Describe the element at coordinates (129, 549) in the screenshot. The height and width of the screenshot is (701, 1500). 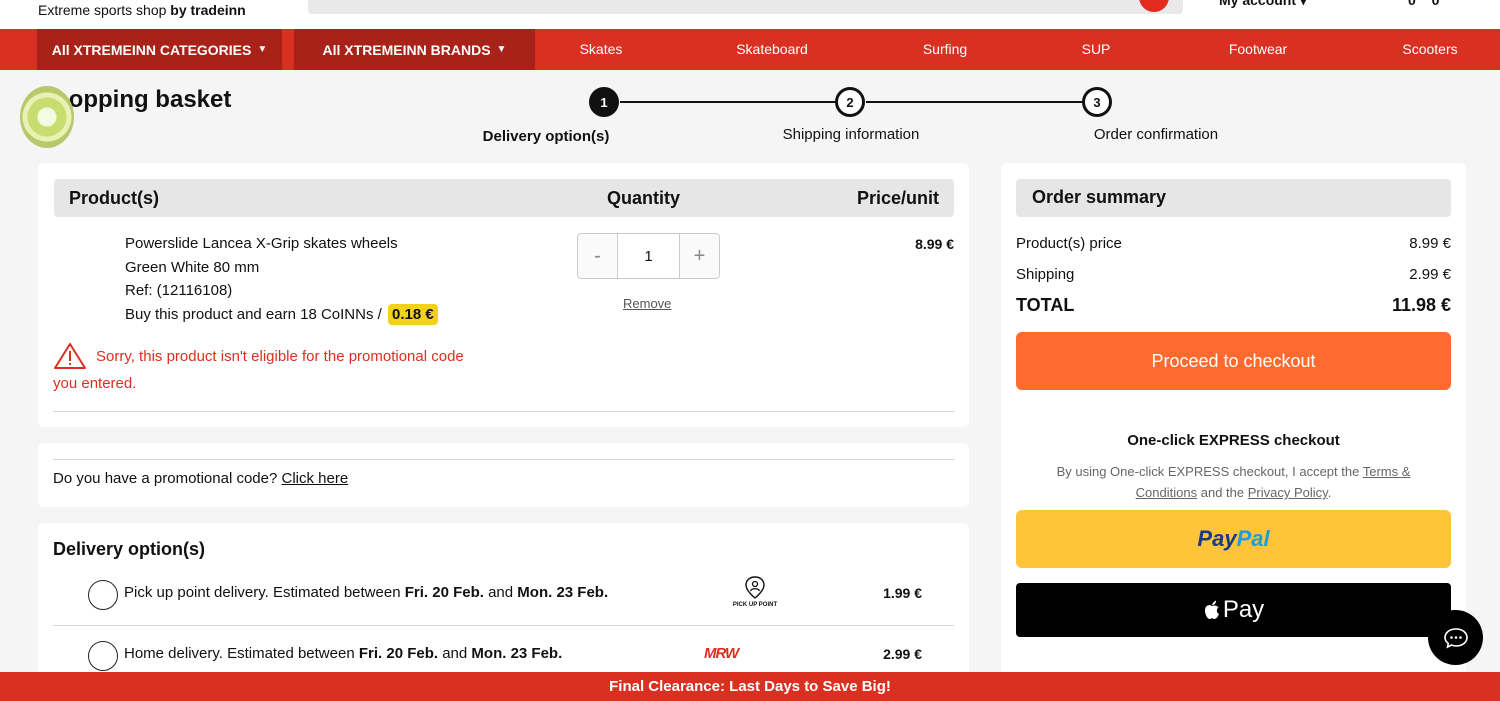
I see `delivery-title: Delivery option(s)` at that location.